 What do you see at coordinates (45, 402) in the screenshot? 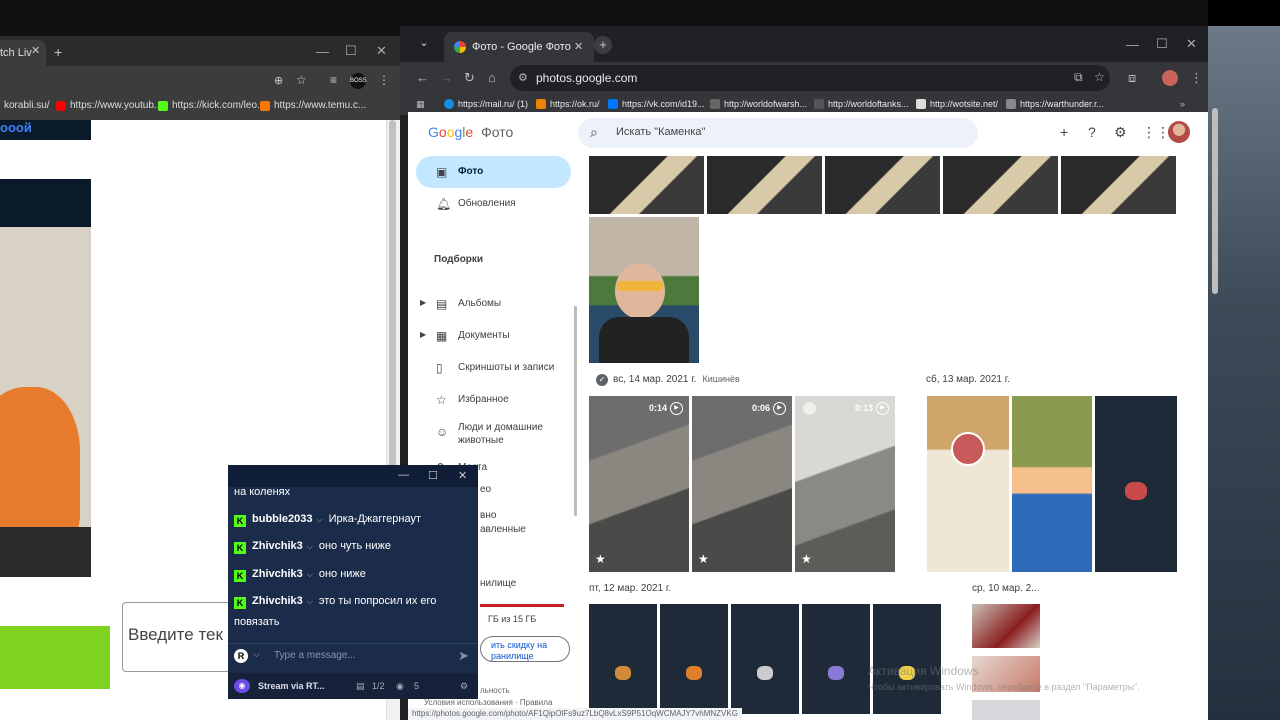
I see `stream-video` at bounding box center [45, 402].